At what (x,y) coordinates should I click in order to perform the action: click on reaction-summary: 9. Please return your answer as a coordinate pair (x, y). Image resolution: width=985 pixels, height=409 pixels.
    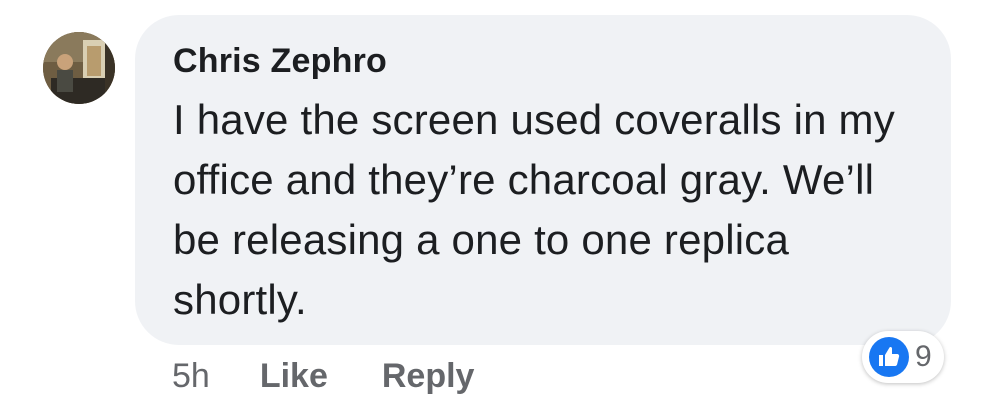
    Looking at the image, I should click on (903, 357).